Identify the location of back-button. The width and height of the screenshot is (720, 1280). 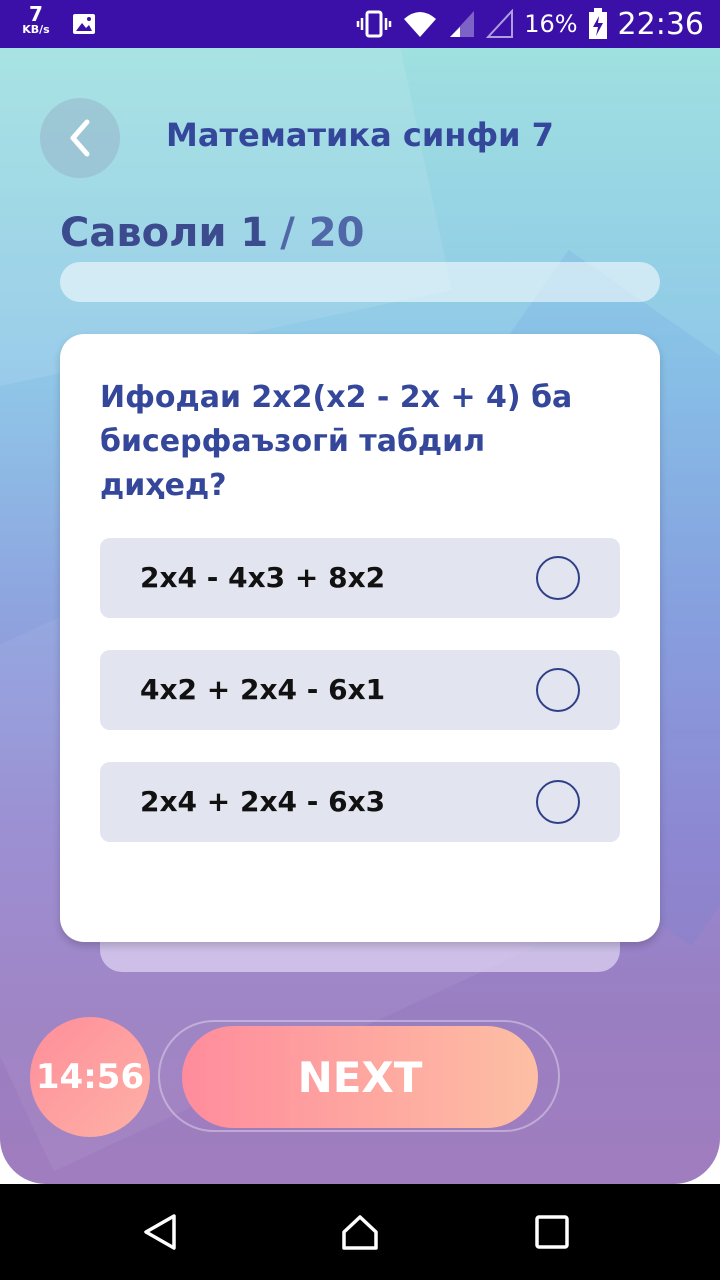
(80, 138).